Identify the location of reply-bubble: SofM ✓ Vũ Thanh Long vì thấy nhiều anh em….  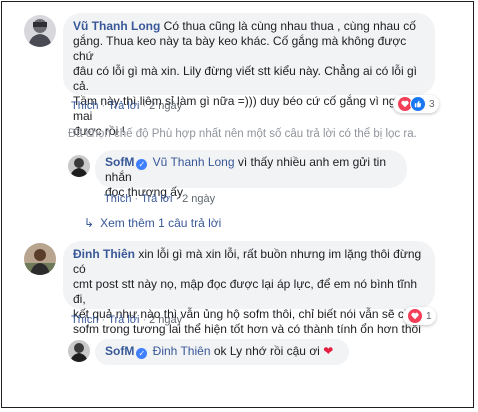
(251, 174).